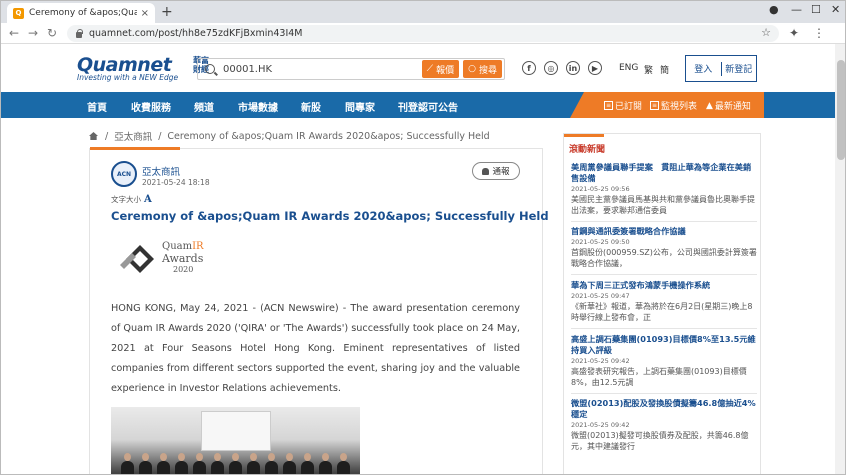  Describe the element at coordinates (659, 377) in the screenshot. I see `news-summary: 高盛發表研究報告，上調石藥集團(01093)目標價8%，由12.5元調` at that location.